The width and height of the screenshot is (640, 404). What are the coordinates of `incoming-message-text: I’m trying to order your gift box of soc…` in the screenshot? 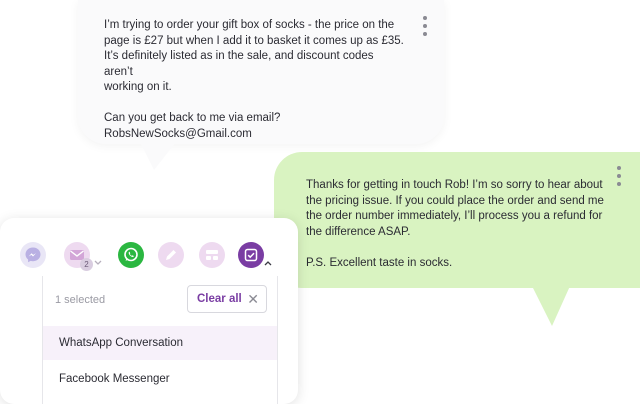 It's located at (254, 79).